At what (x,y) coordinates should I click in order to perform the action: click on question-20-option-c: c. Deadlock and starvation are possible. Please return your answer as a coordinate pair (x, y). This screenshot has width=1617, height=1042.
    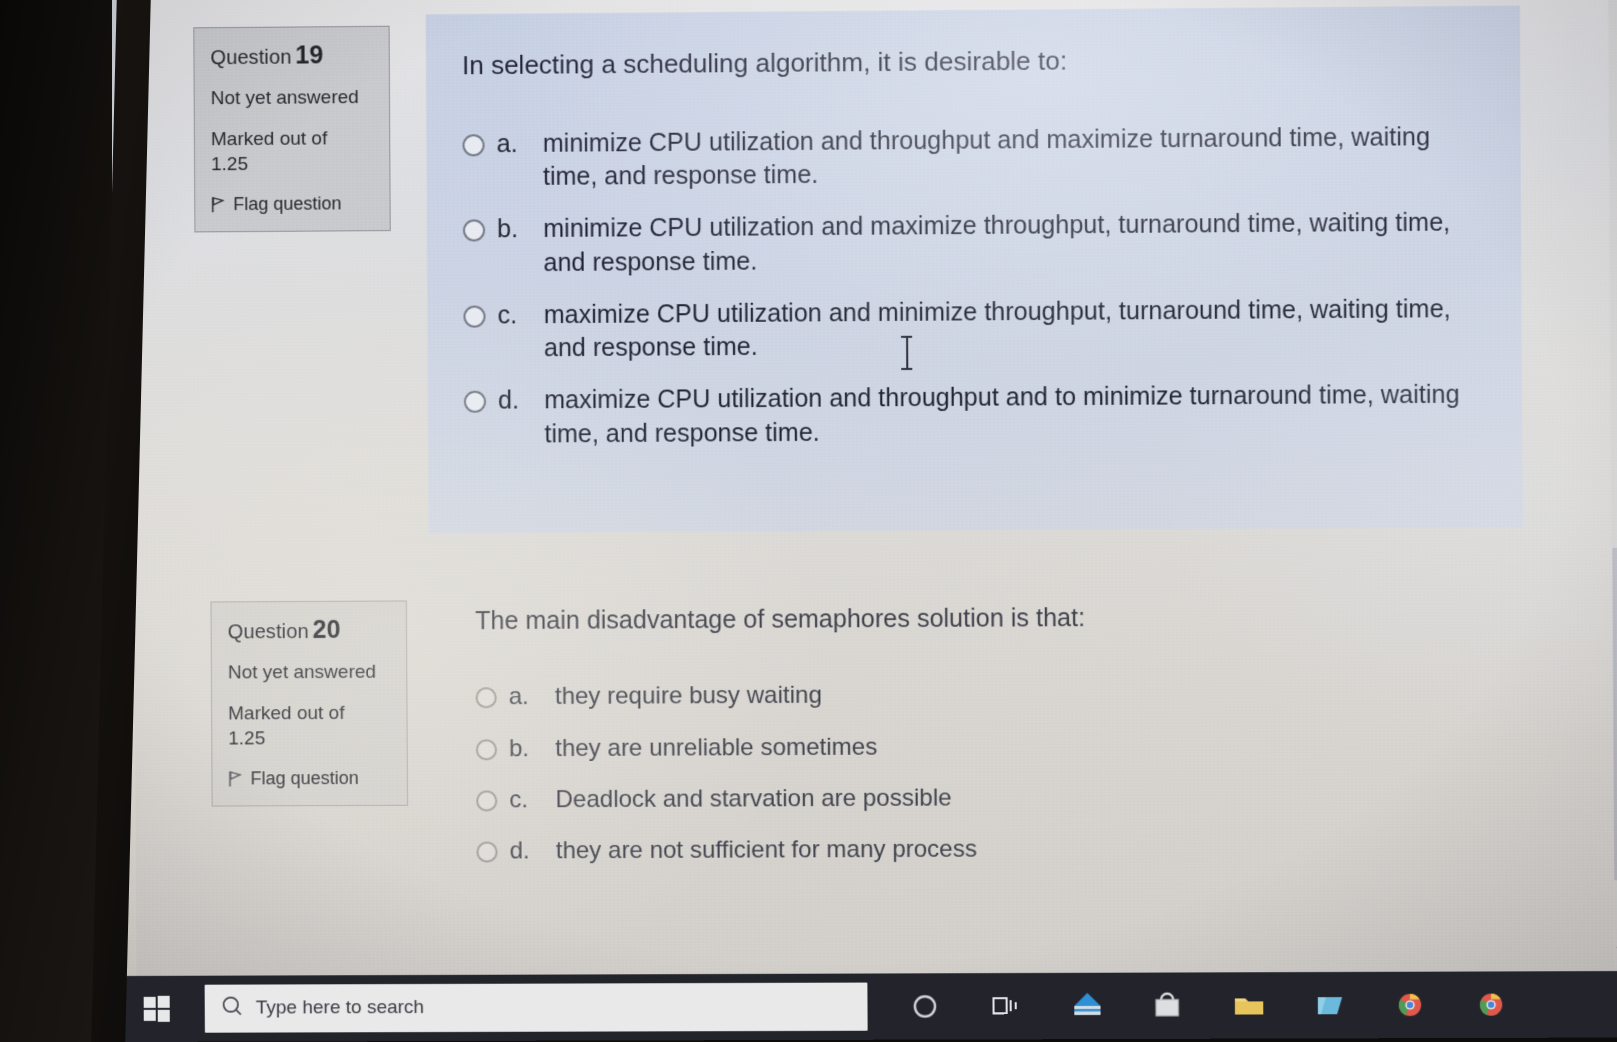
    Looking at the image, I should click on (1000, 798).